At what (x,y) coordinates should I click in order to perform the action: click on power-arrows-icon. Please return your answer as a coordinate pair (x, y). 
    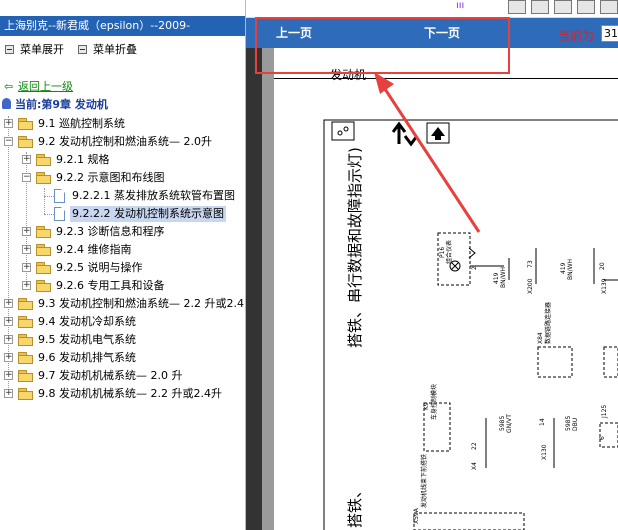
    Looking at the image, I should click on (405, 134).